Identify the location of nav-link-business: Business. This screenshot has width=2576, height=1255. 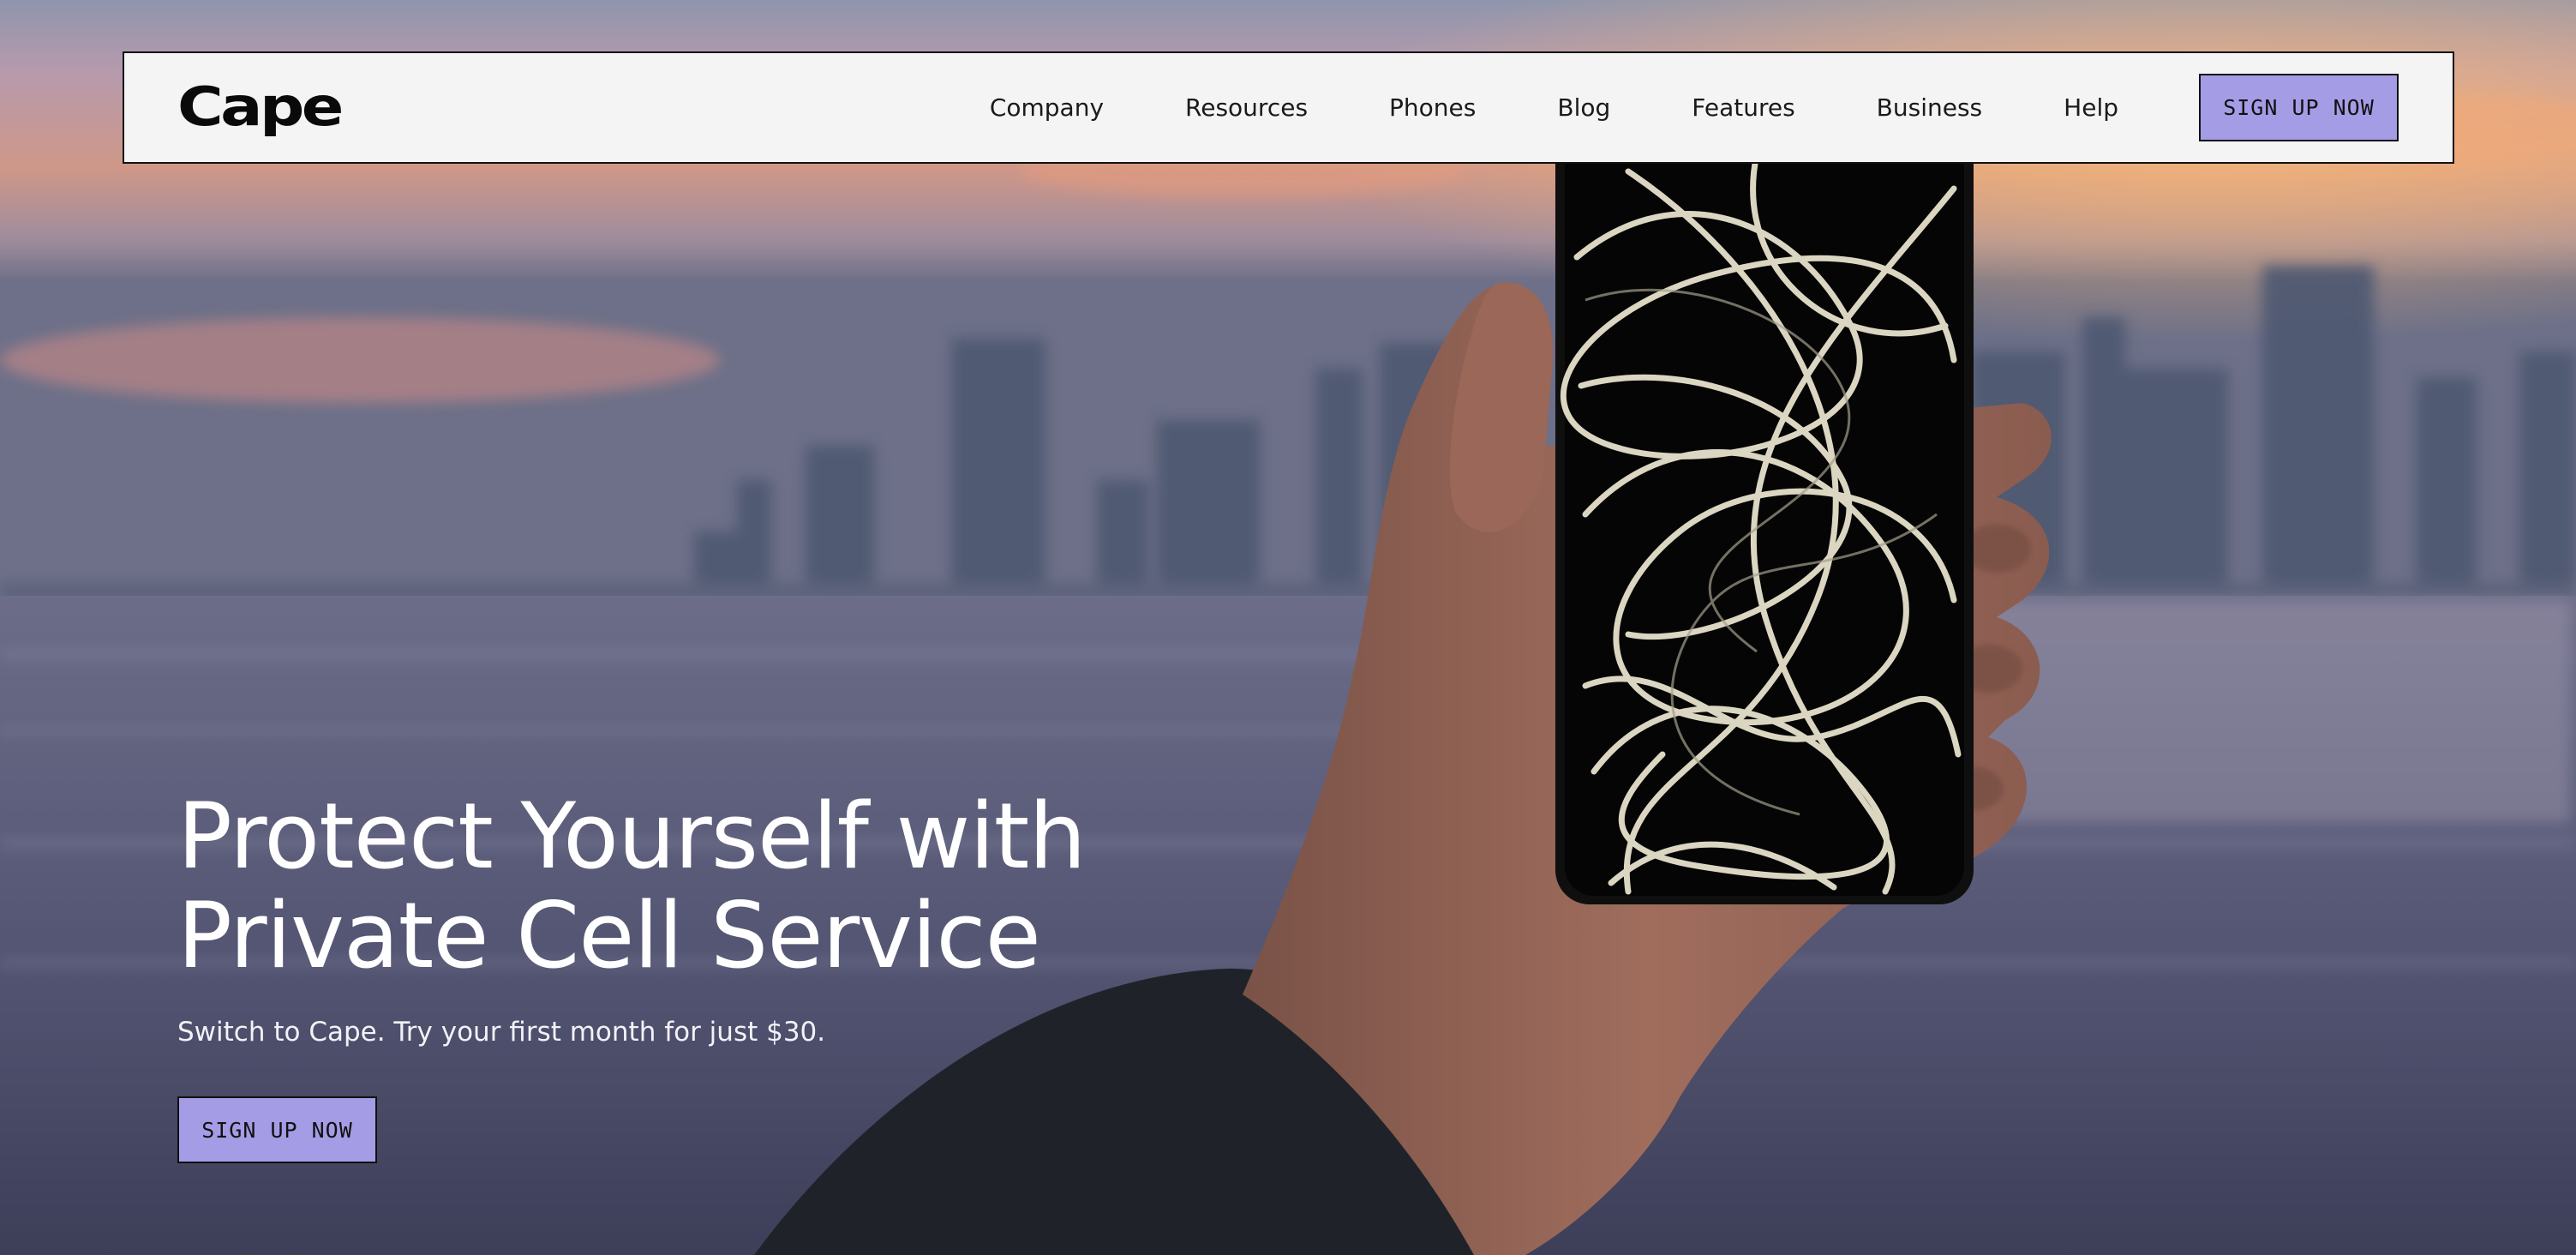
(1929, 107).